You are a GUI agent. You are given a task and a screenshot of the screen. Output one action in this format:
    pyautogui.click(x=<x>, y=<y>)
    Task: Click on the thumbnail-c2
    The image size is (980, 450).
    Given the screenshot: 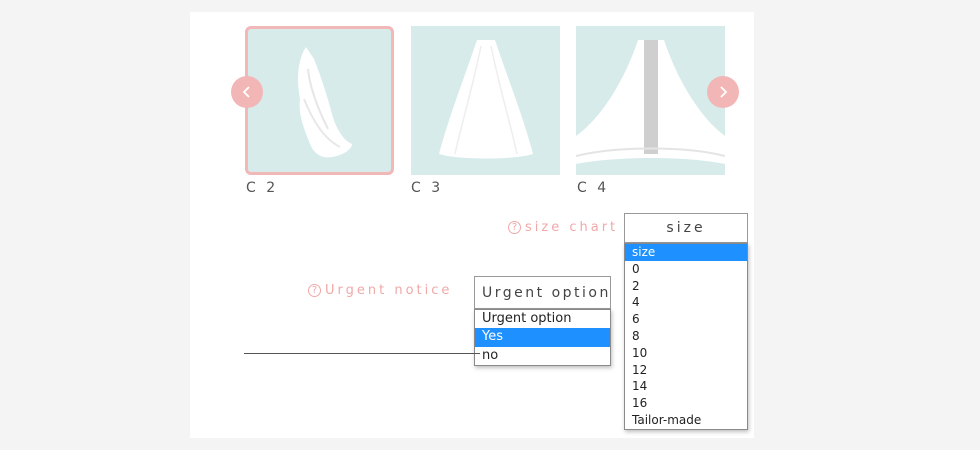 What is the action you would take?
    pyautogui.click(x=319, y=100)
    